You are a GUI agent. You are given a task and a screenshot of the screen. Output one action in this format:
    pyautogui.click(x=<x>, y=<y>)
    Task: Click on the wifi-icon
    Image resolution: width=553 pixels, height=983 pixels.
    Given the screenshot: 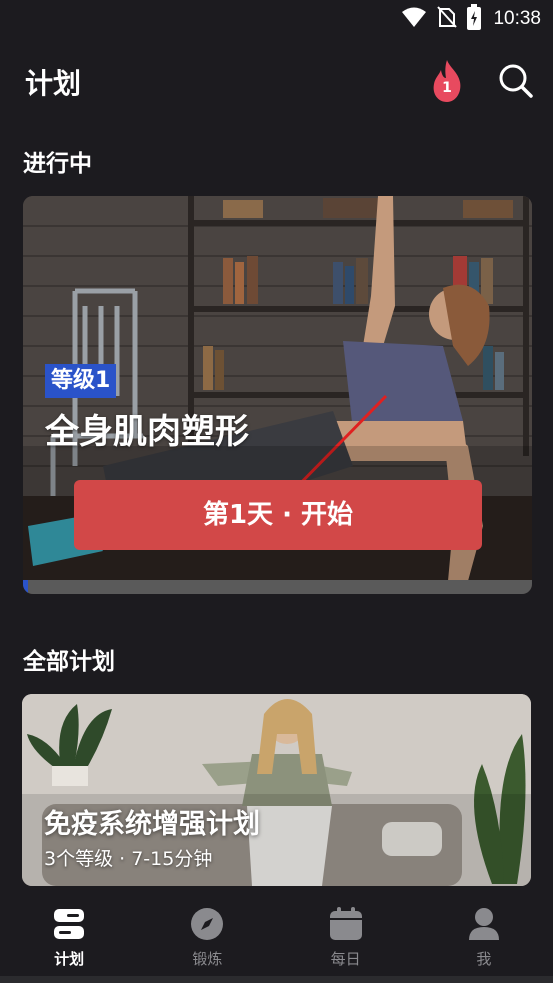 What is the action you would take?
    pyautogui.click(x=414, y=19)
    